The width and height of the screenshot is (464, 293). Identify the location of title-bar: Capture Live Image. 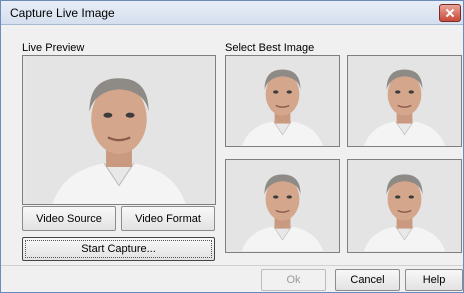
(232, 13).